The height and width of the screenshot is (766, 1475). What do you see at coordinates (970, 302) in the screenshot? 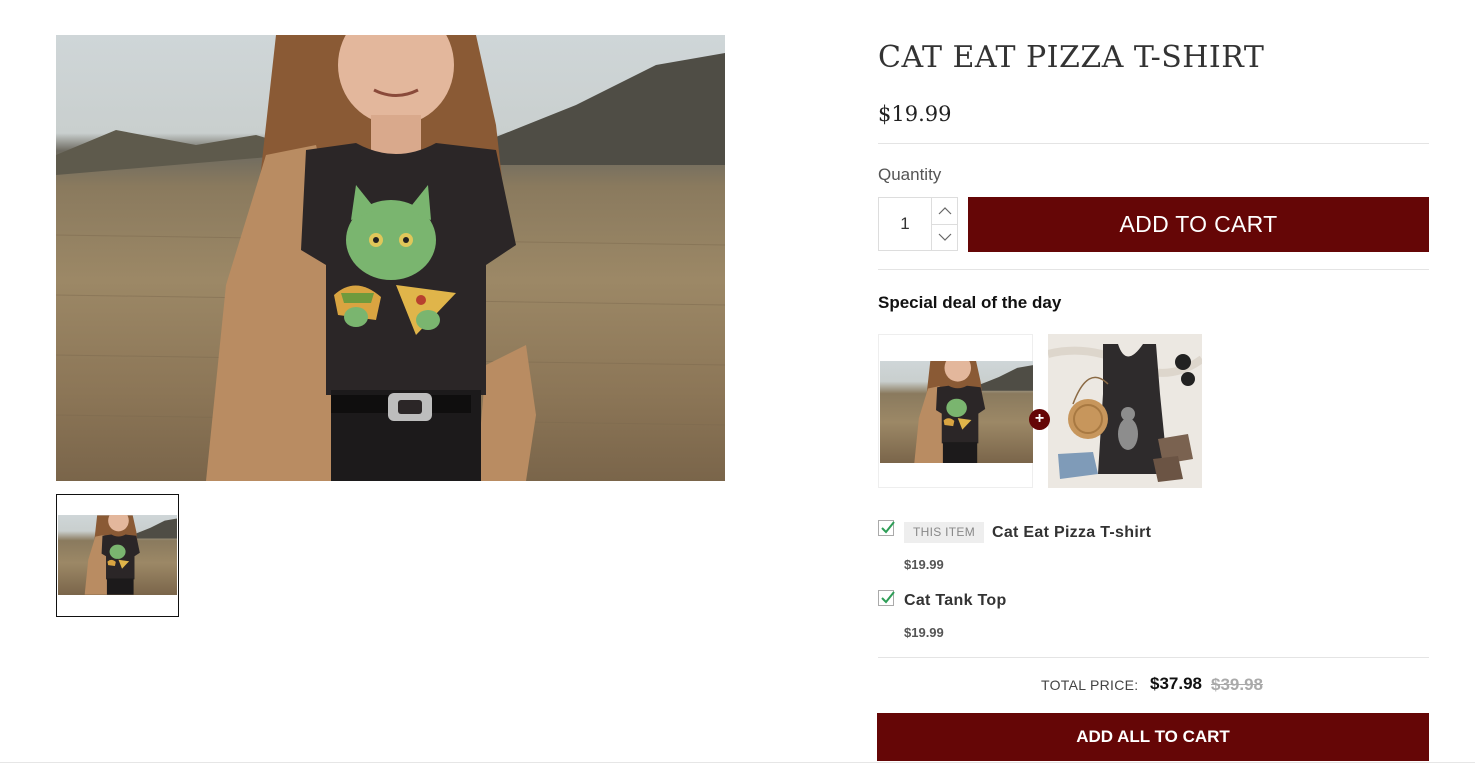
I see `deal-heading: Special deal of the day` at bounding box center [970, 302].